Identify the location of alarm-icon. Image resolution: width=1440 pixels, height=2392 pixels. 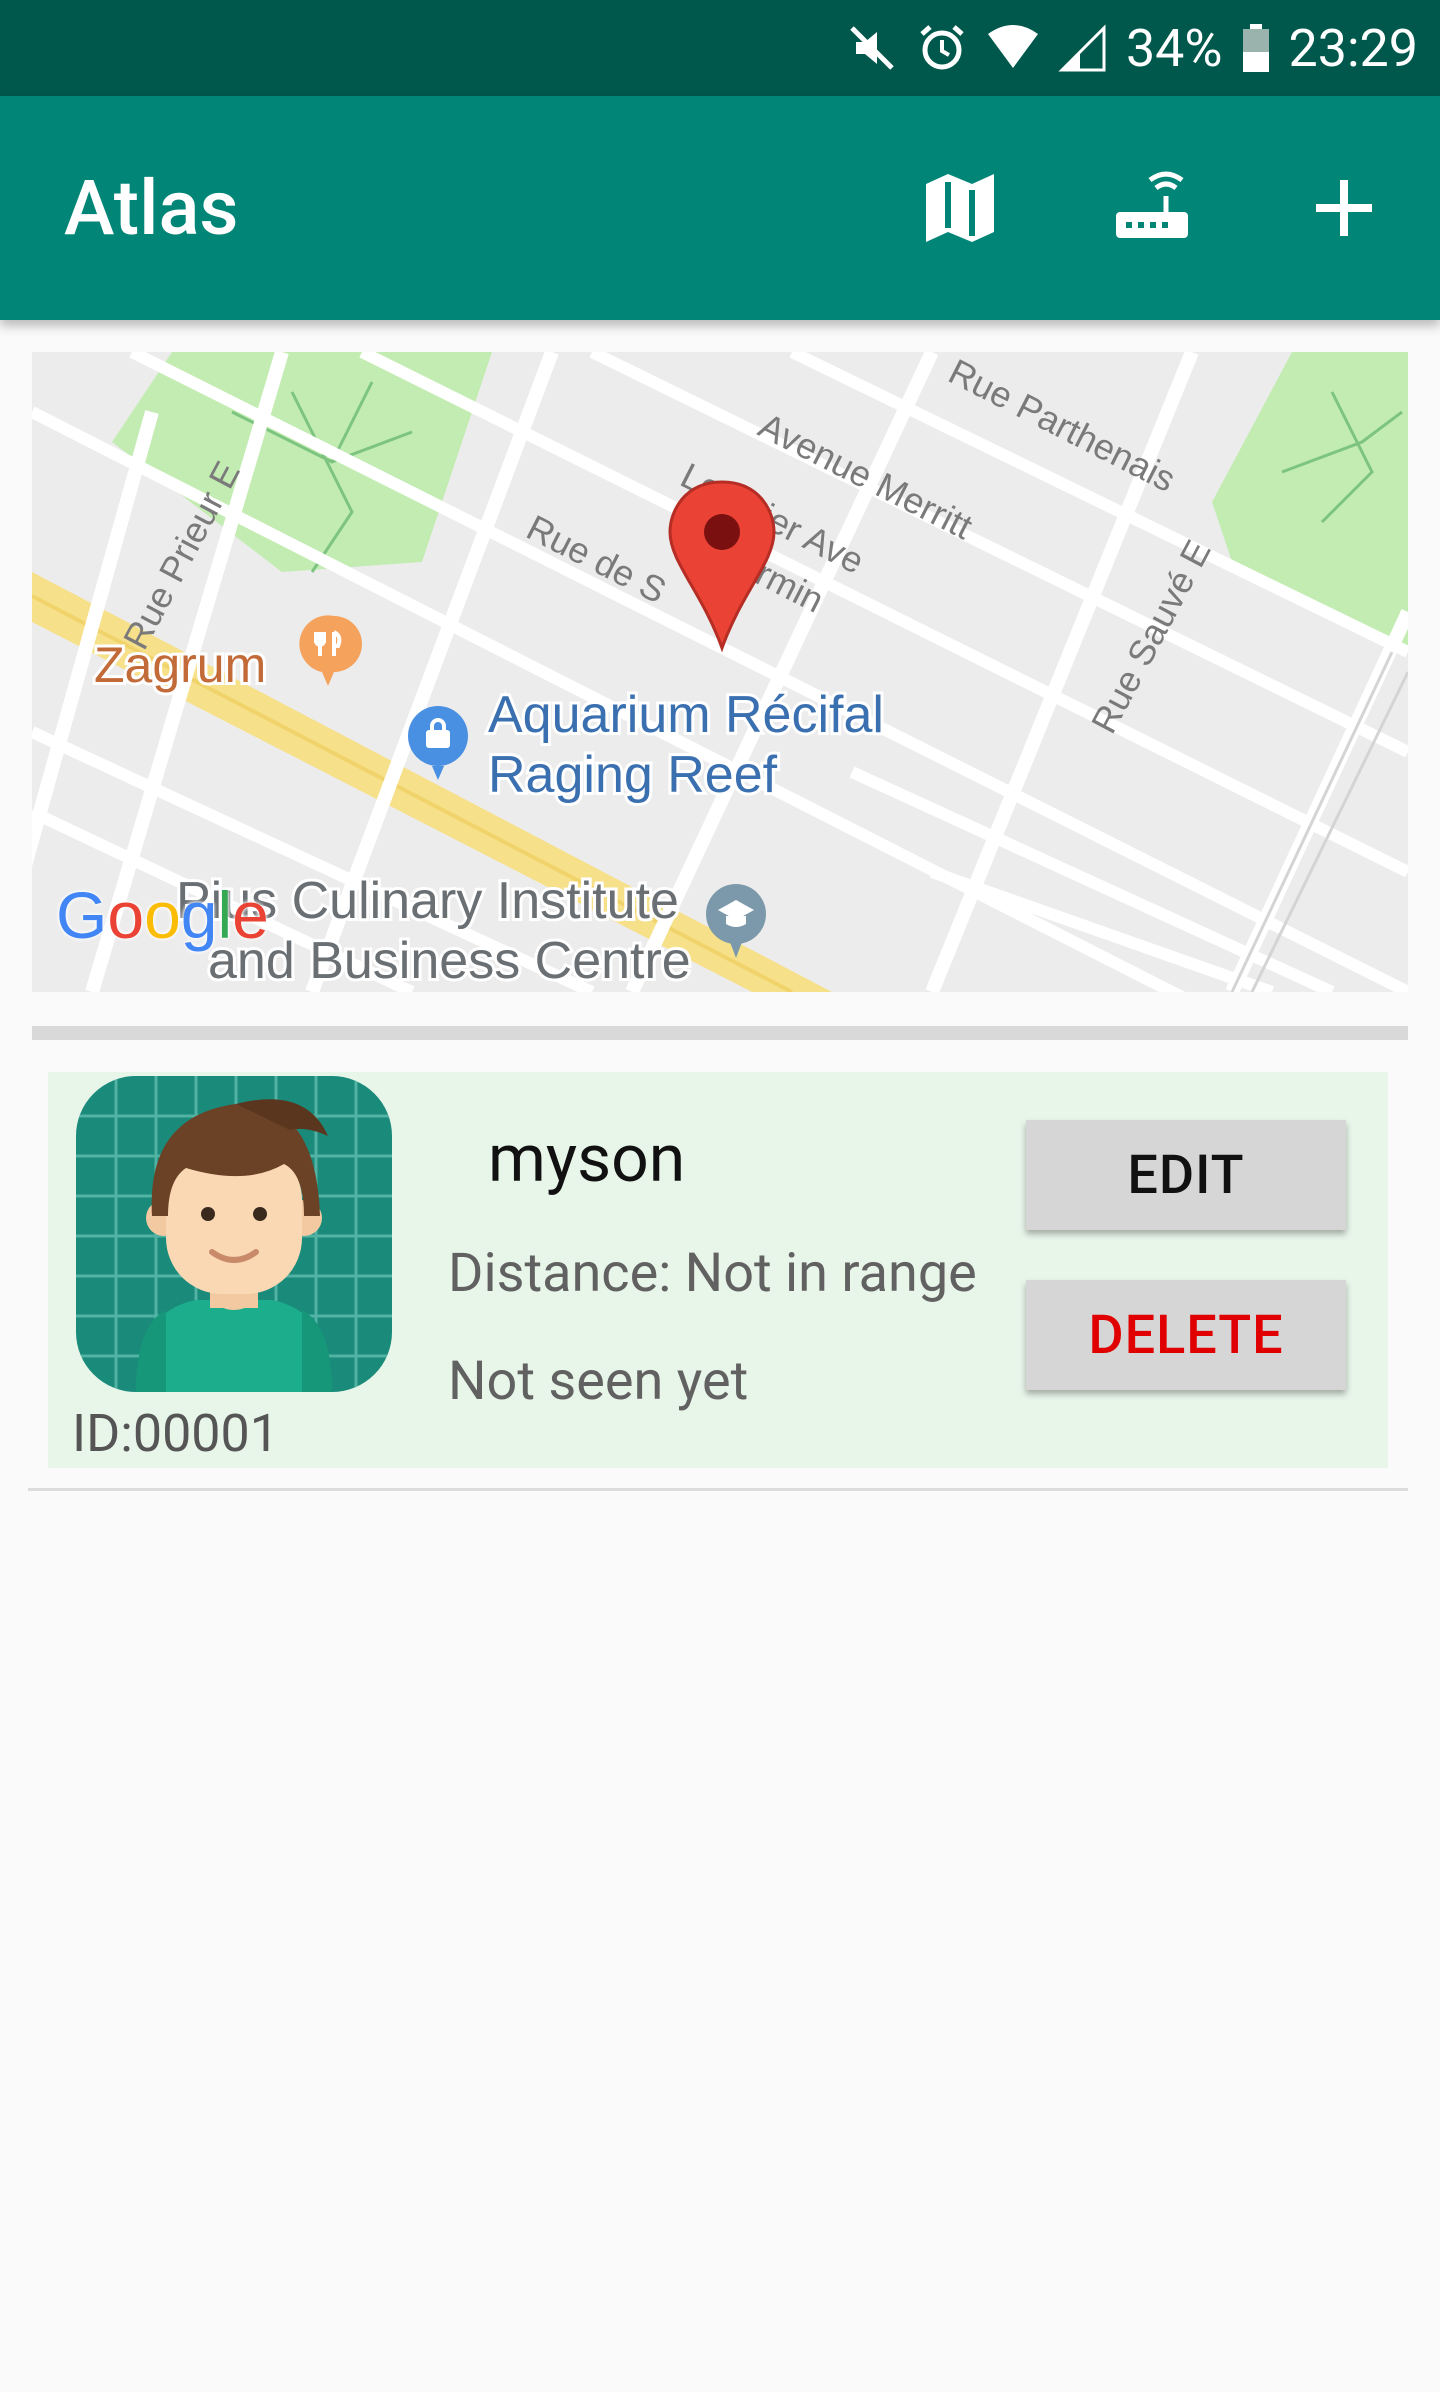
(942, 48).